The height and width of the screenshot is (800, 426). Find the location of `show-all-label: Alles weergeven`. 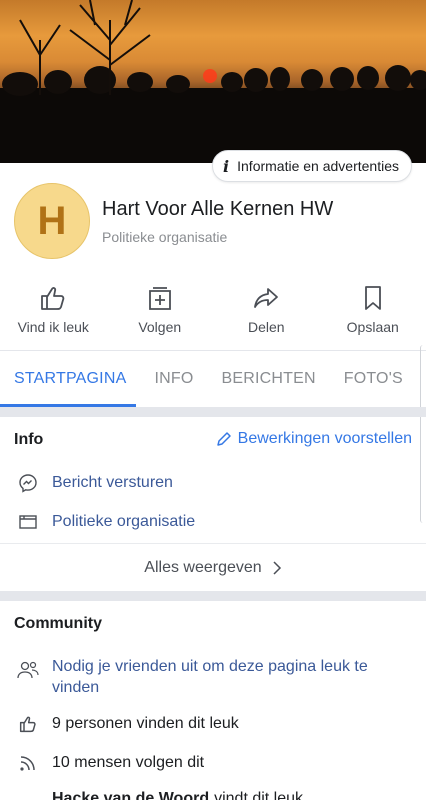

show-all-label: Alles weergeven is located at coordinates (203, 567).